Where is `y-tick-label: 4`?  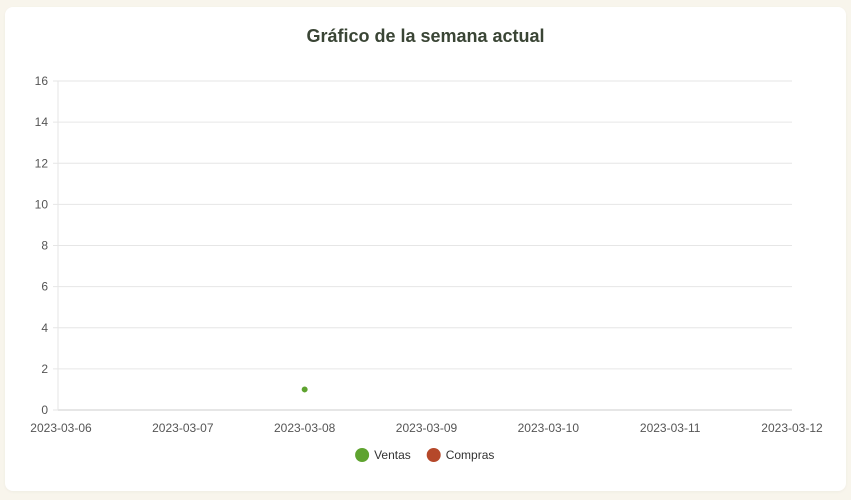 y-tick-label: 4 is located at coordinates (44, 328).